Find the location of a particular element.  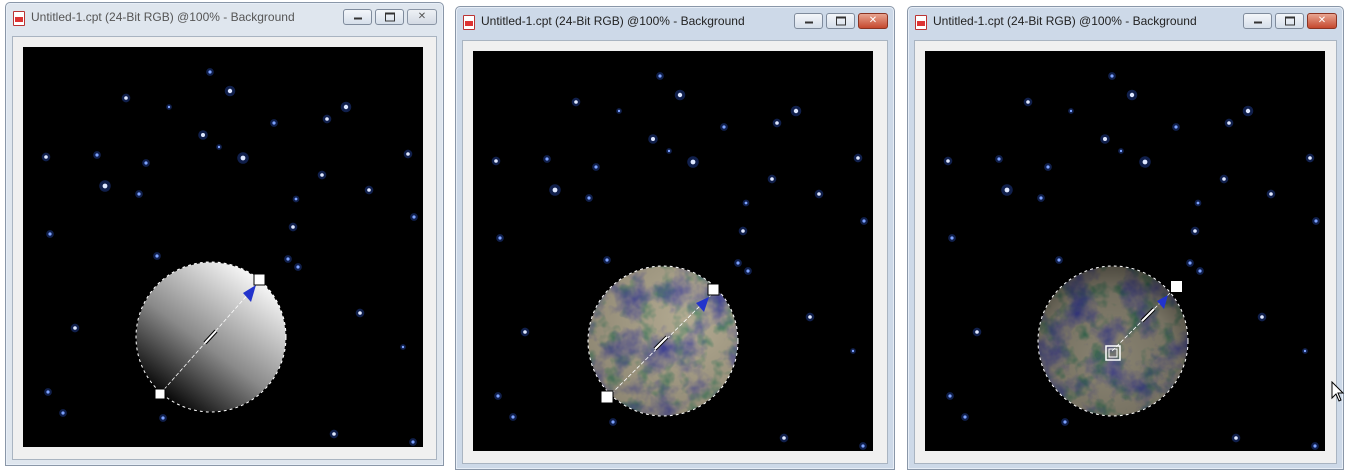

planet-sphere-selection is located at coordinates (1113, 341).